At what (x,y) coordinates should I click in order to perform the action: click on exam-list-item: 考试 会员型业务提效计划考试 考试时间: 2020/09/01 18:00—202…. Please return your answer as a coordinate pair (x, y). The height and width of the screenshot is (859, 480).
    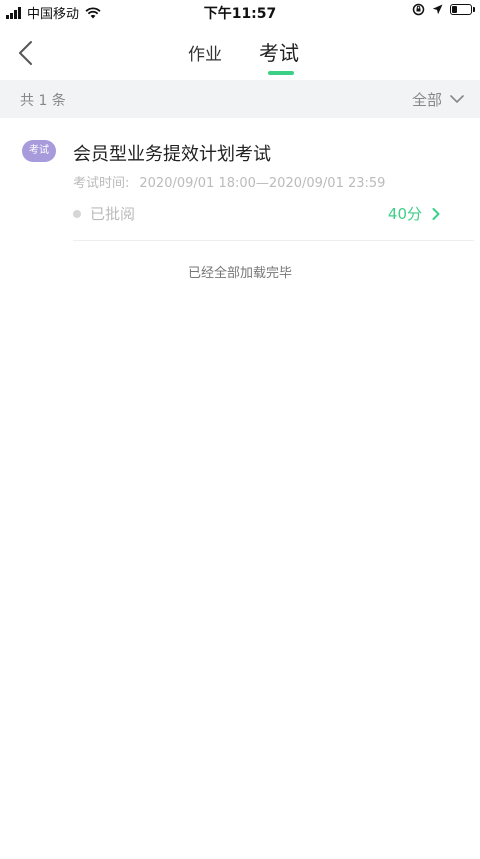
    Looking at the image, I should click on (240, 180).